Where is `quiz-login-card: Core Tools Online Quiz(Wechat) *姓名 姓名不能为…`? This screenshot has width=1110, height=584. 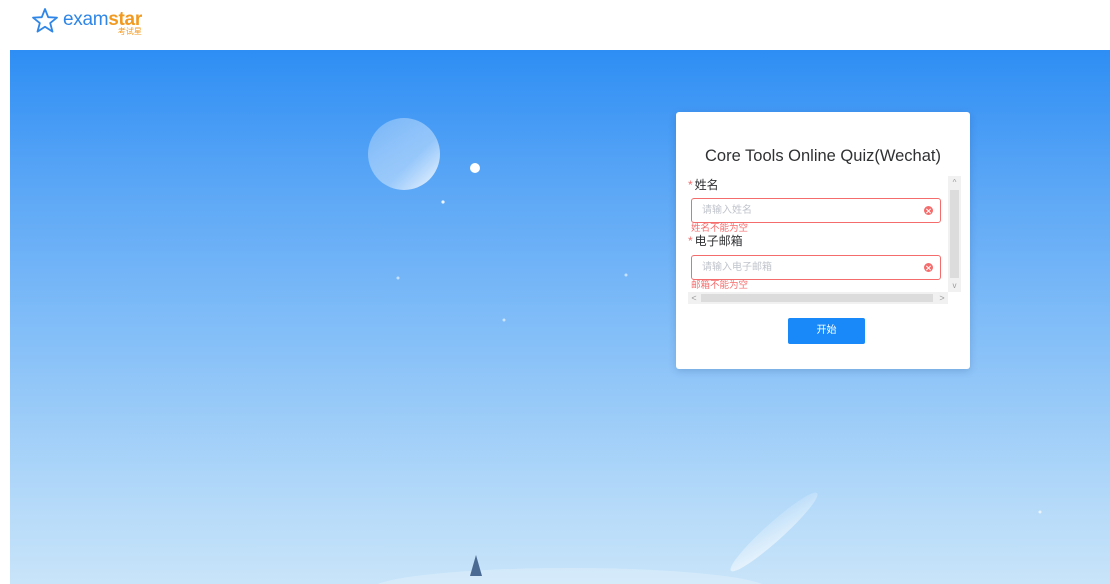
quiz-login-card: Core Tools Online Quiz(Wechat) *姓名 姓名不能为… is located at coordinates (823, 240).